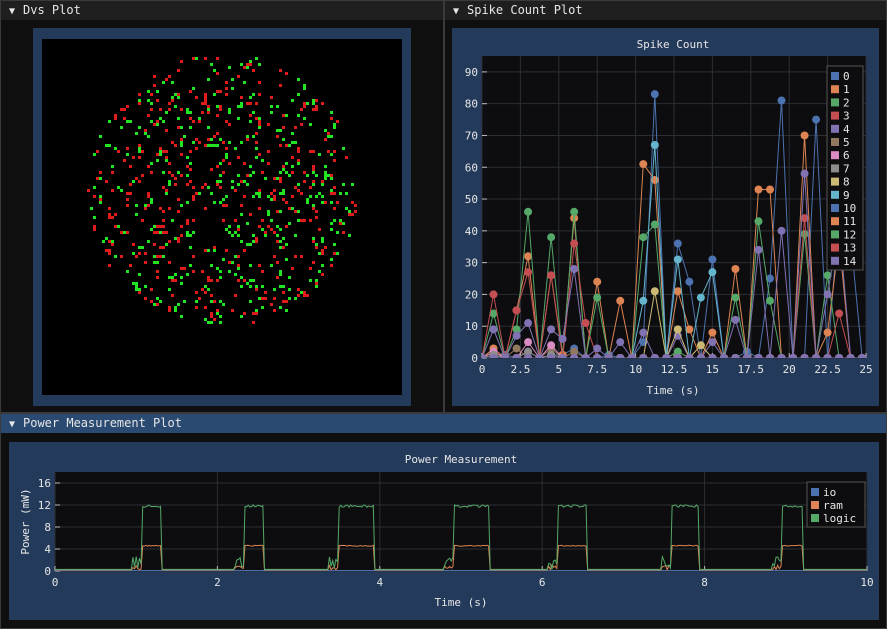 The height and width of the screenshot is (629, 887). Describe the element at coordinates (443, 423) in the screenshot. I see `power-window-titlebar: ▼ Power Measurement Plot` at that location.